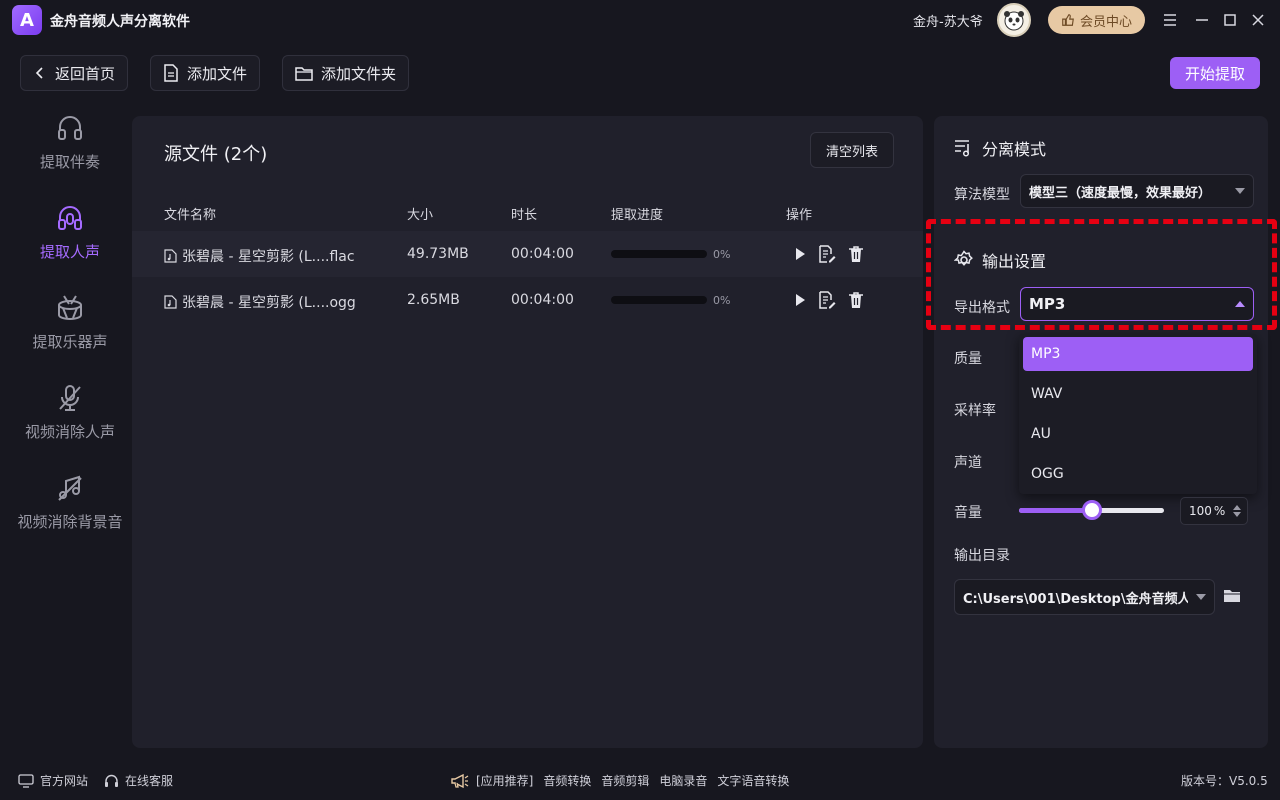 This screenshot has width=1280, height=800. I want to click on file-size: 2.65MB, so click(433, 300).